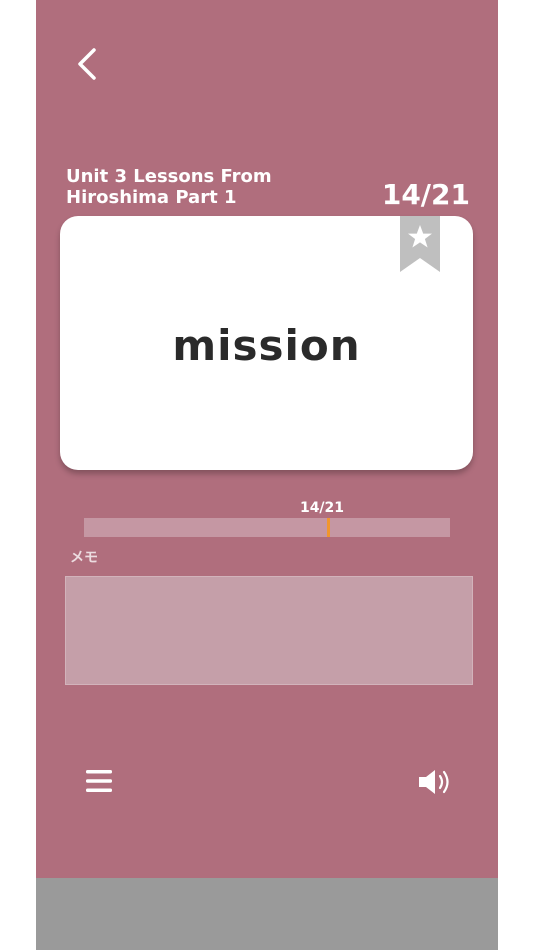 This screenshot has height=950, width=534. What do you see at coordinates (425, 194) in the screenshot?
I see `card-counter: 14/21` at bounding box center [425, 194].